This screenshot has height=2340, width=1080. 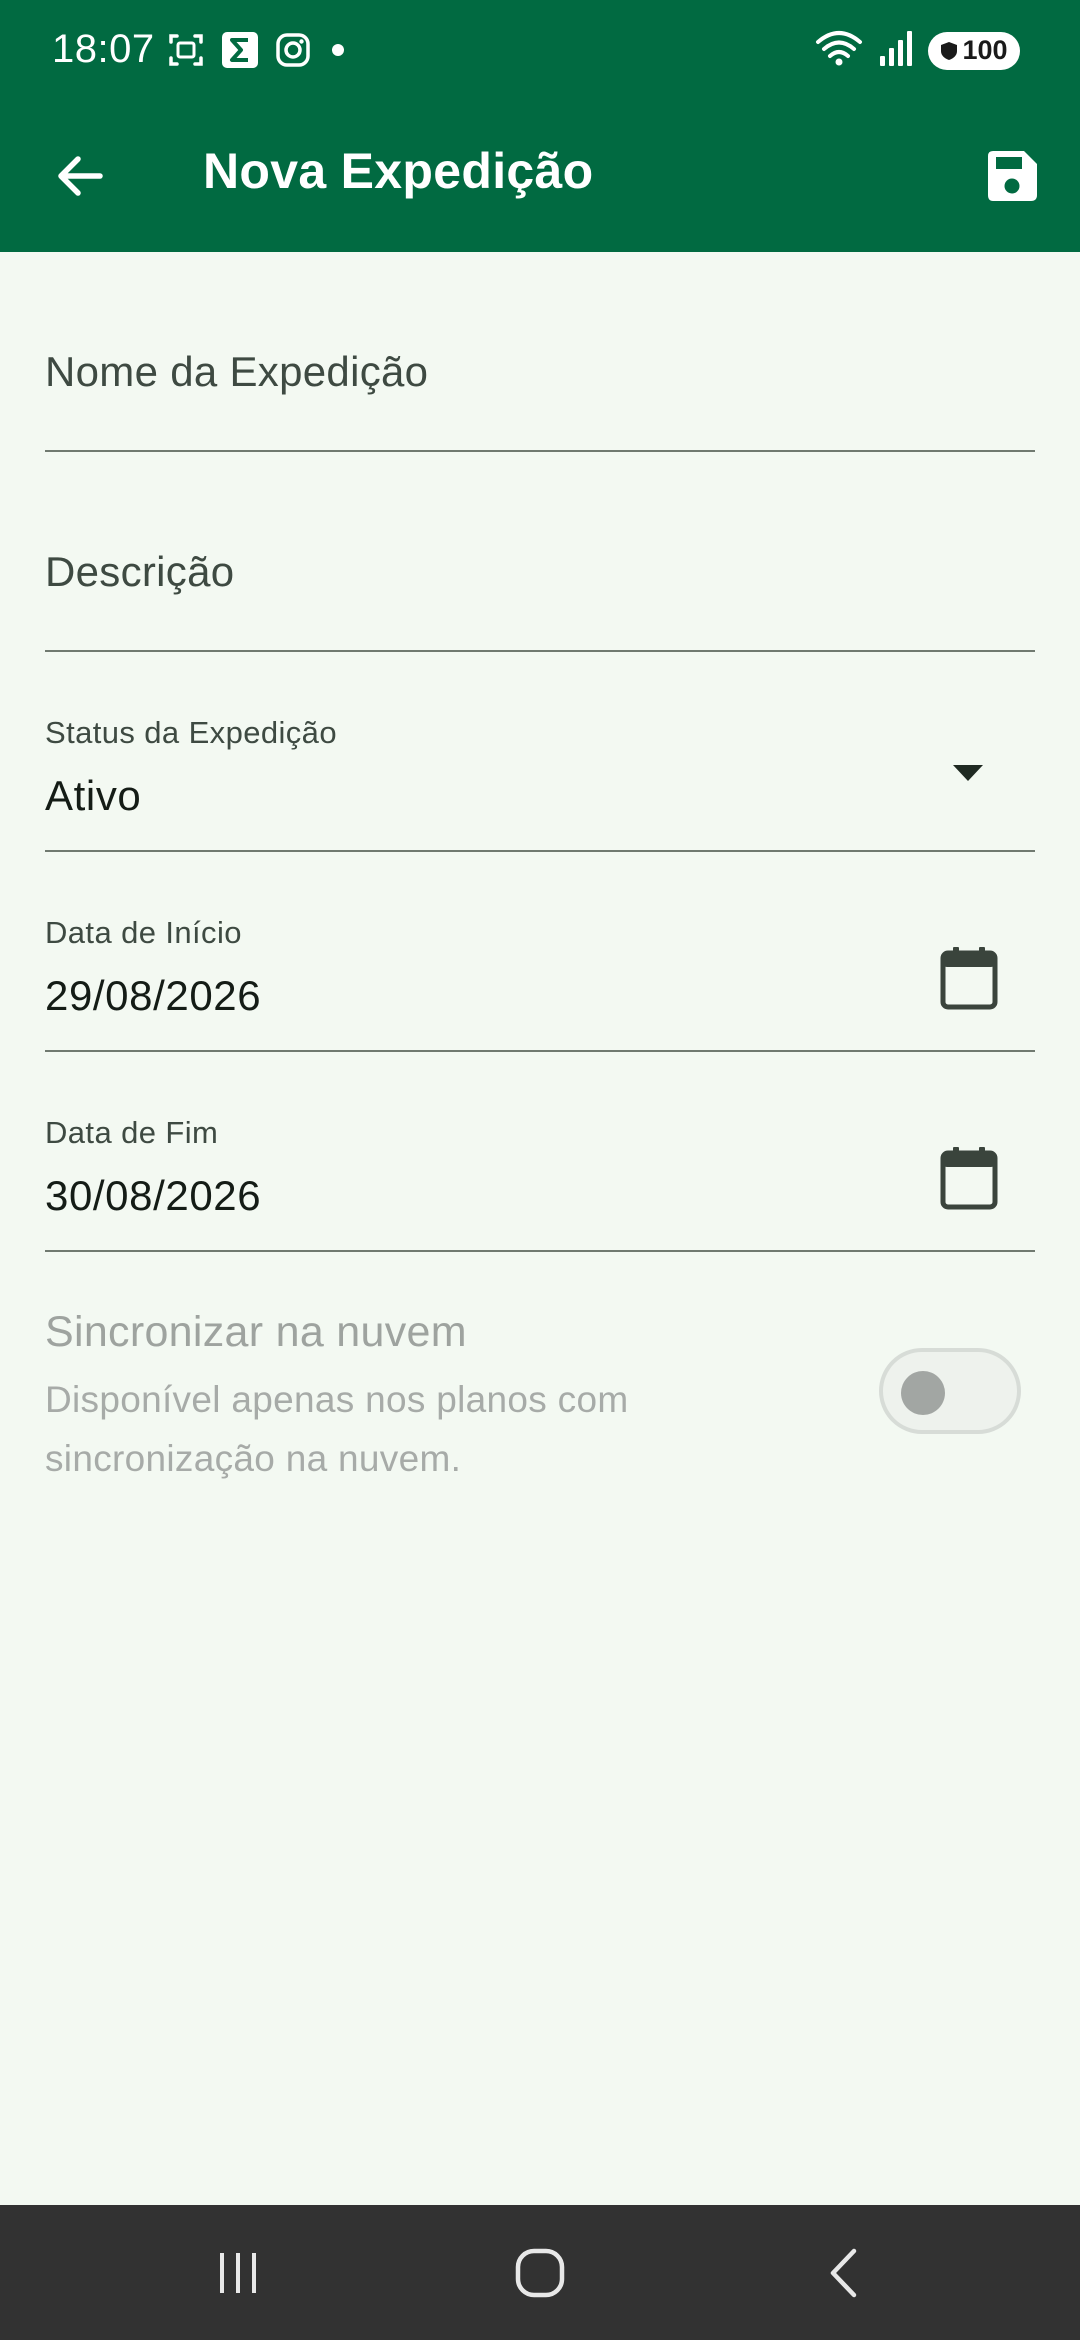 I want to click on system-nav-bar, so click(x=540, y=2272).